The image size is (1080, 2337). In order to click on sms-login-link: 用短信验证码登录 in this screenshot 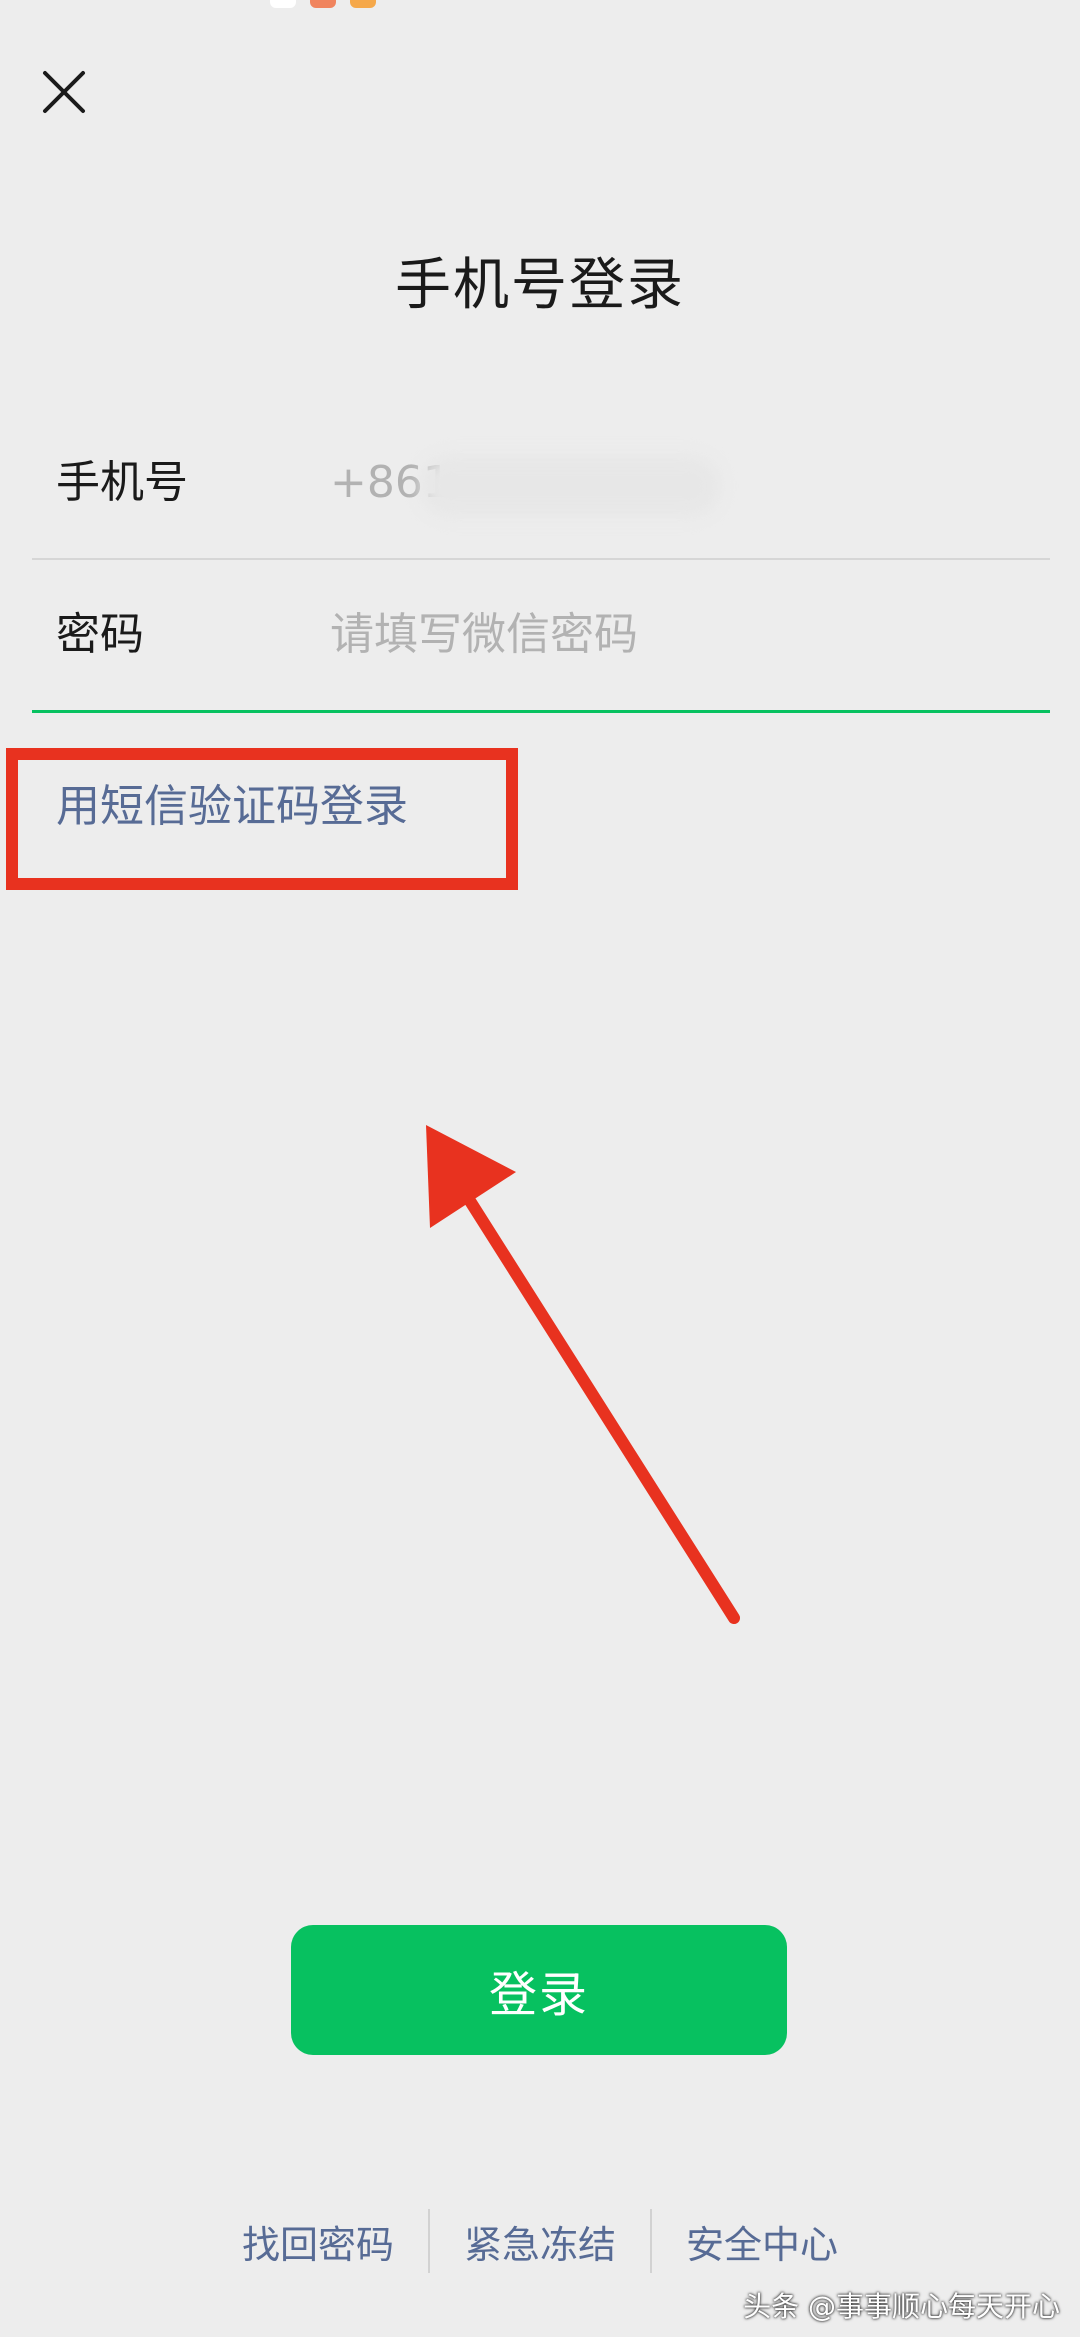, I will do `click(232, 802)`.